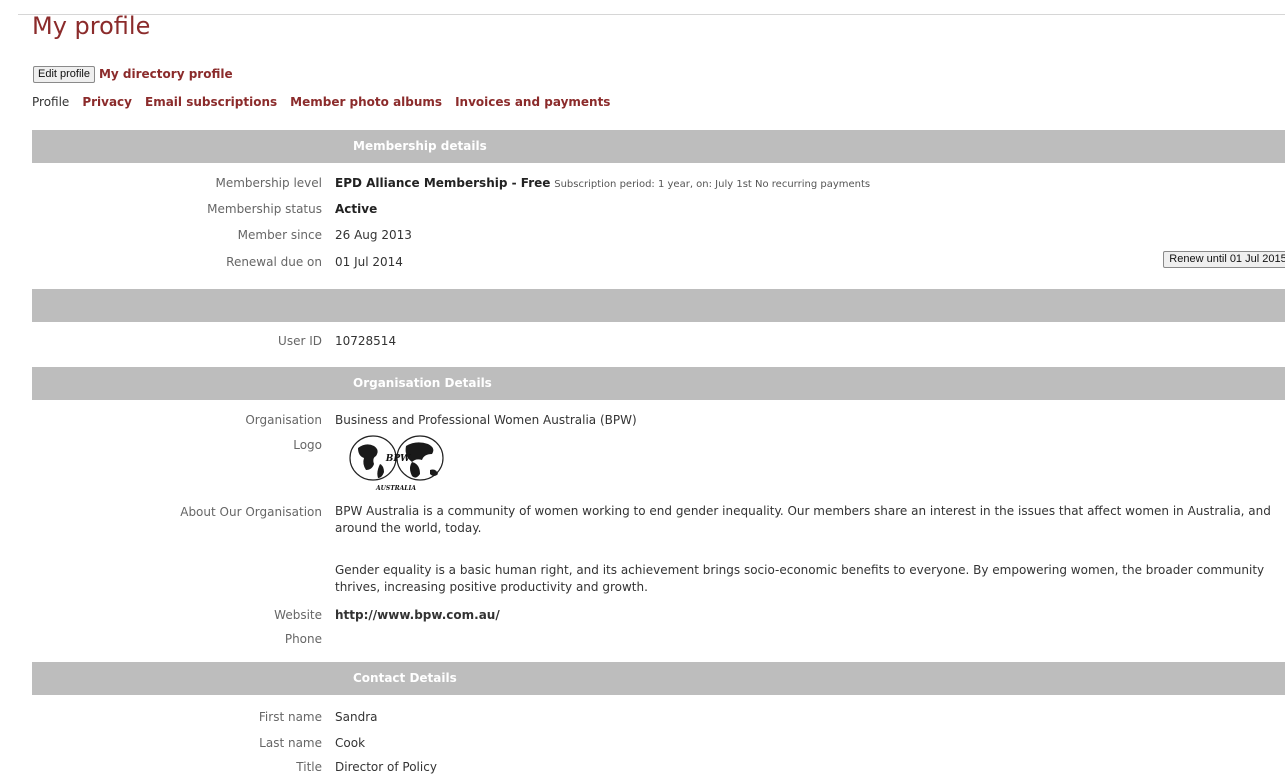  I want to click on phone-label: Phone, so click(303, 639).